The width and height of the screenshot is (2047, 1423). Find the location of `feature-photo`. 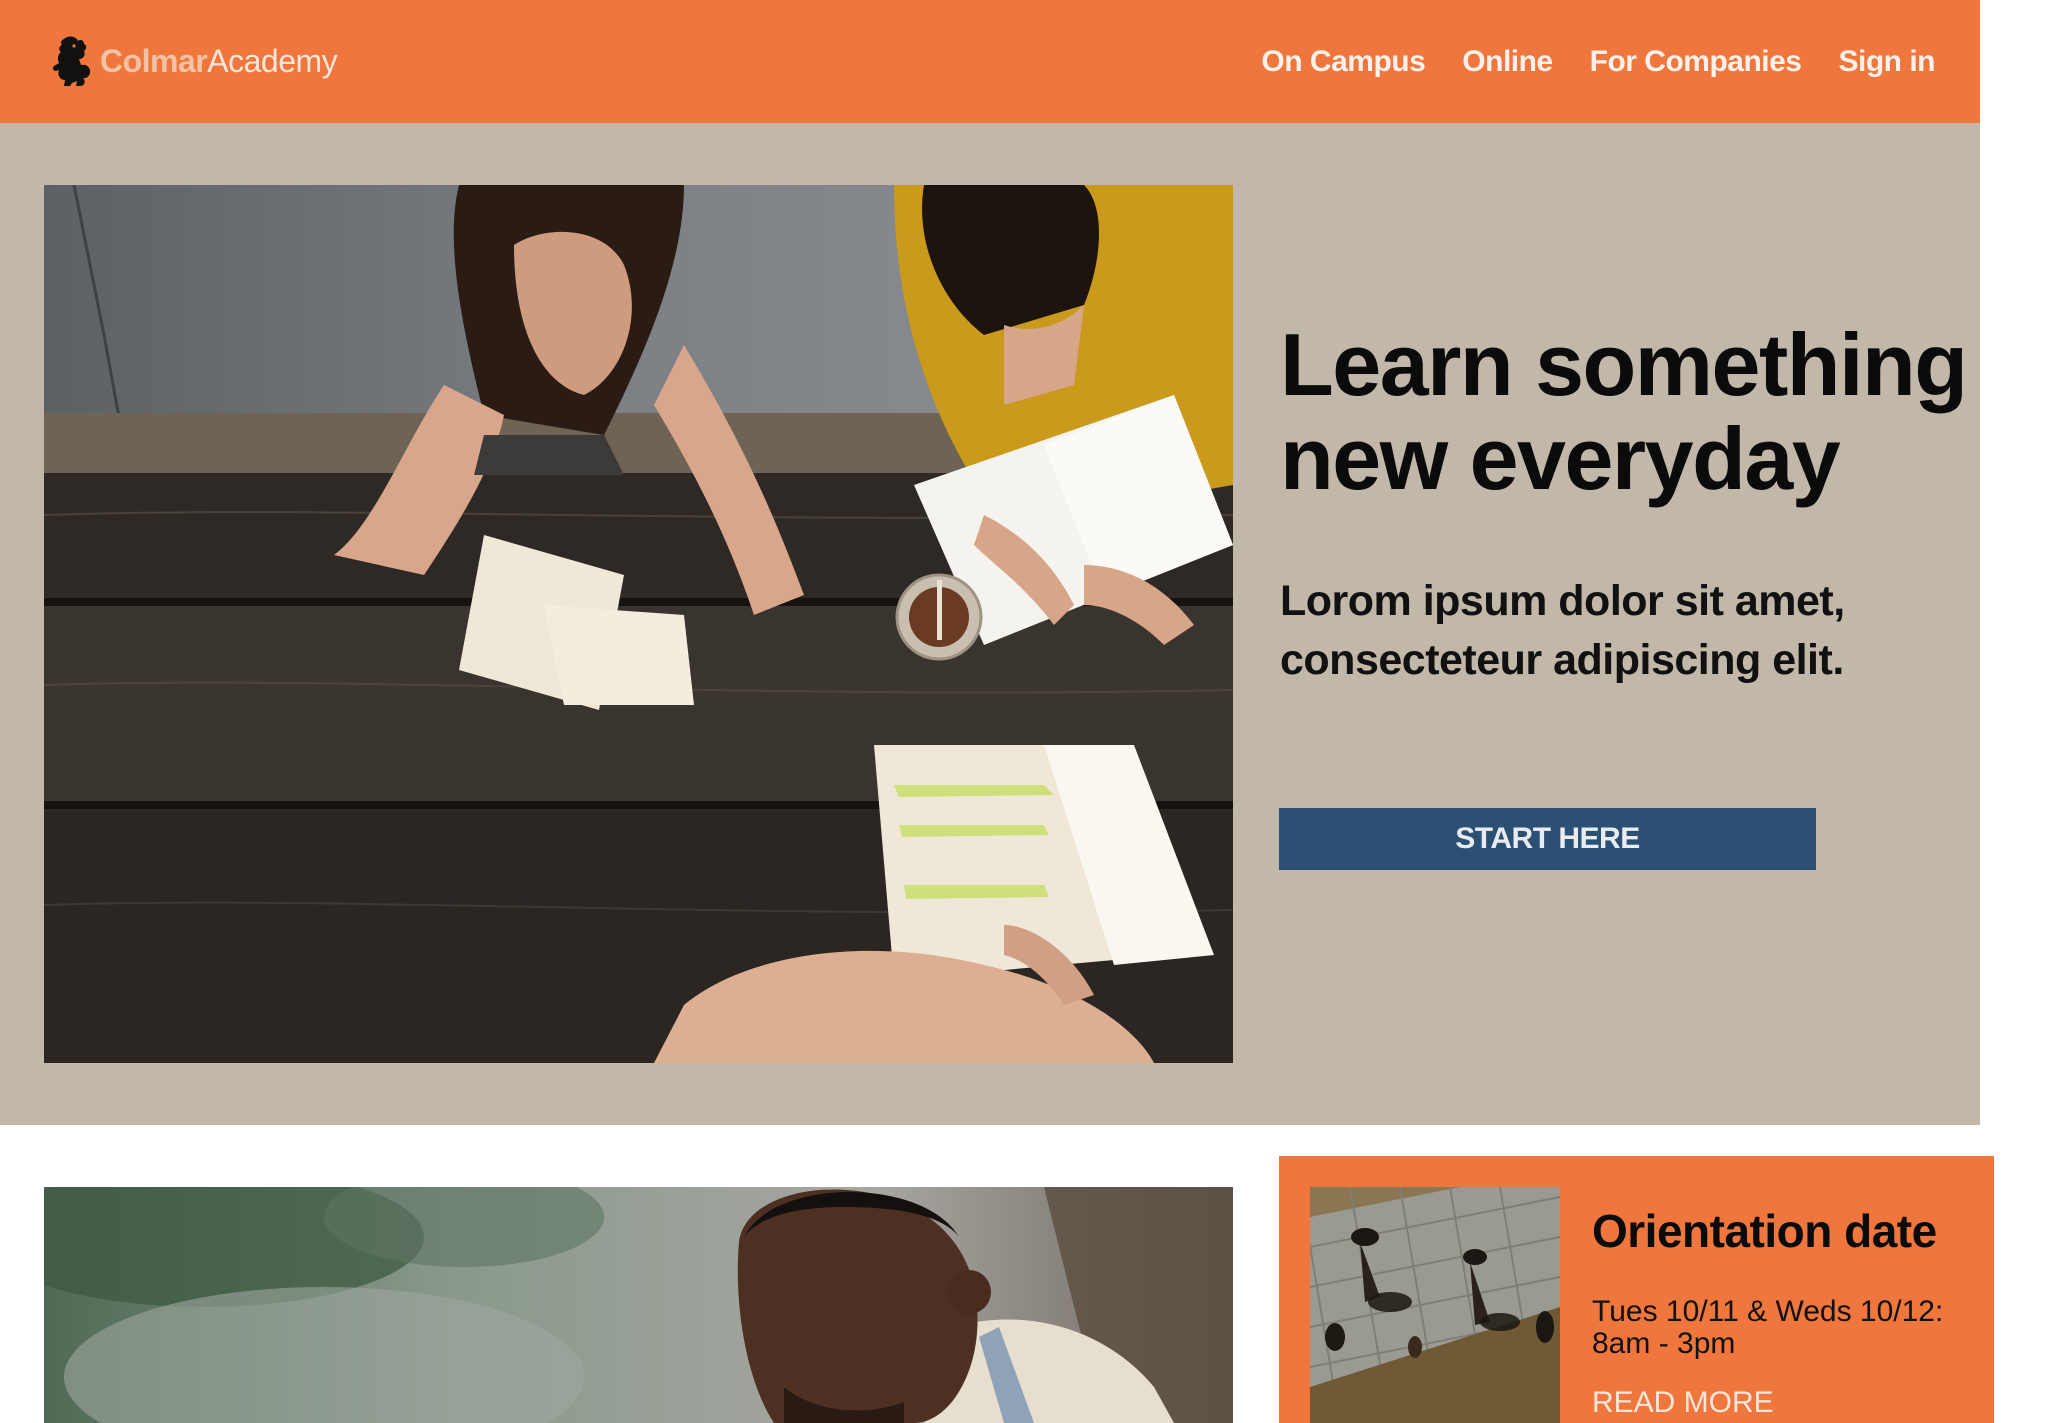

feature-photo is located at coordinates (638, 1305).